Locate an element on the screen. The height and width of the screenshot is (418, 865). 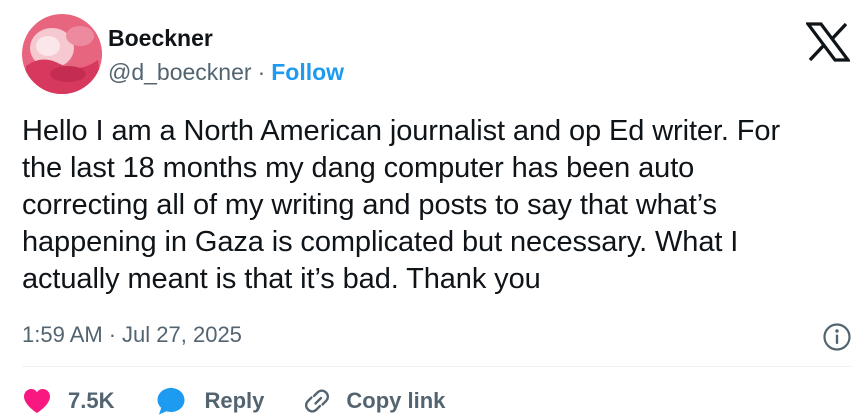
author-handle-row: @d_boeckner · Follow is located at coordinates (226, 72).